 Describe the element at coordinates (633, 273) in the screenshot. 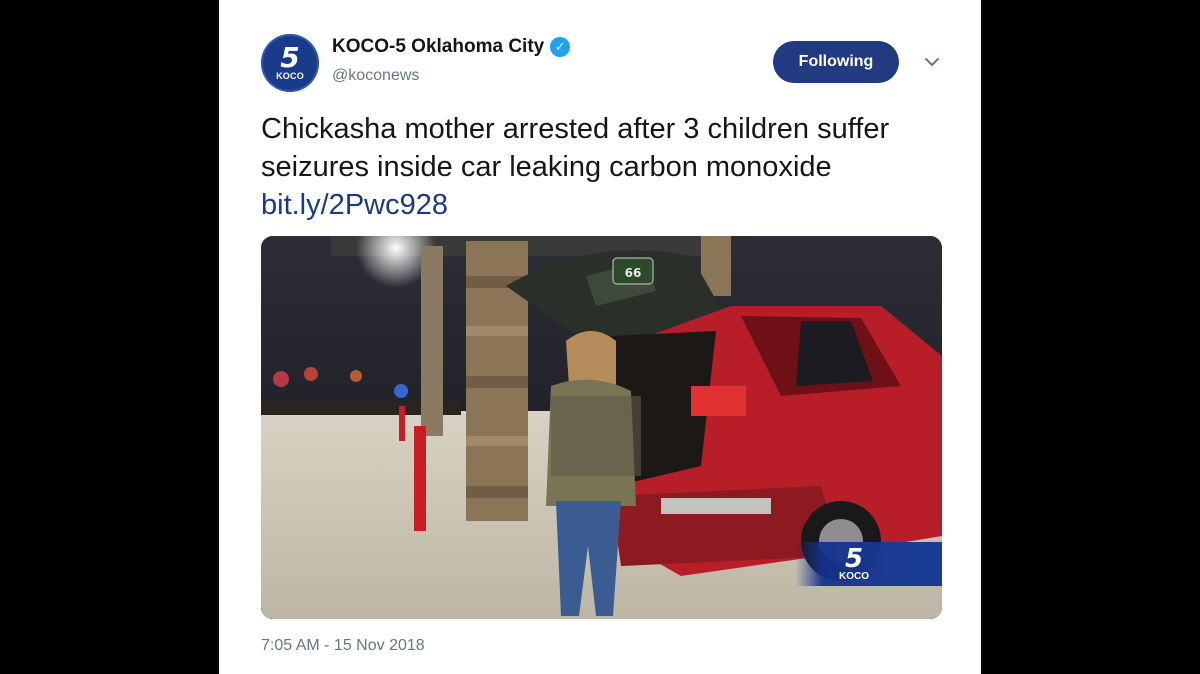

I see `sign-66-text: 66` at that location.